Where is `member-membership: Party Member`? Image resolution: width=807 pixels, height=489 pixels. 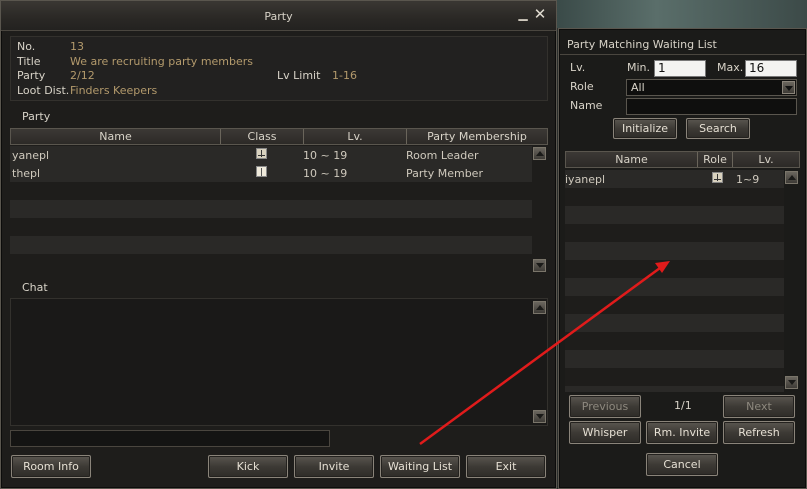 member-membership: Party Member is located at coordinates (444, 173).